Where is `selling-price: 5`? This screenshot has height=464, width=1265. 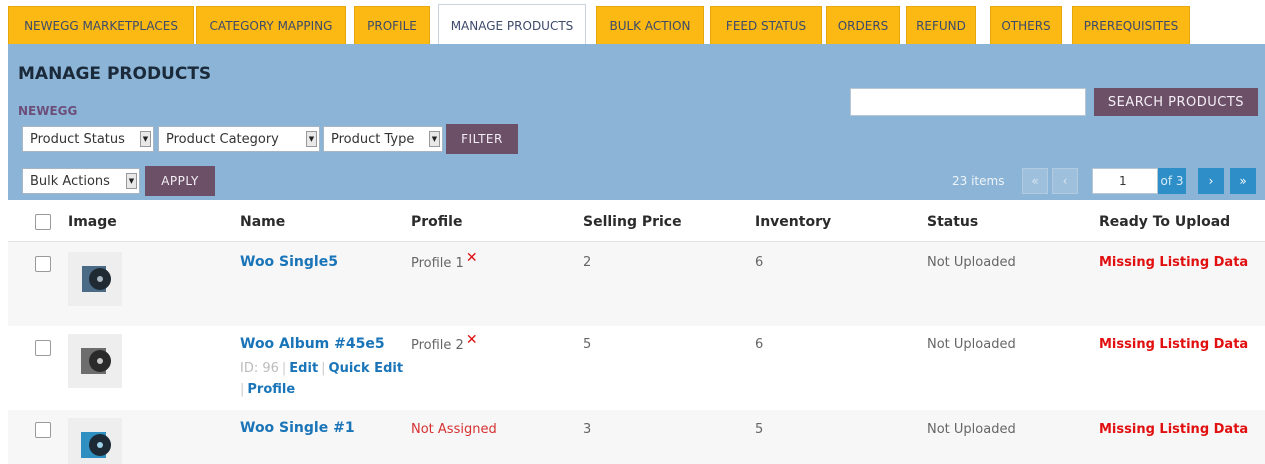 selling-price: 5 is located at coordinates (587, 344).